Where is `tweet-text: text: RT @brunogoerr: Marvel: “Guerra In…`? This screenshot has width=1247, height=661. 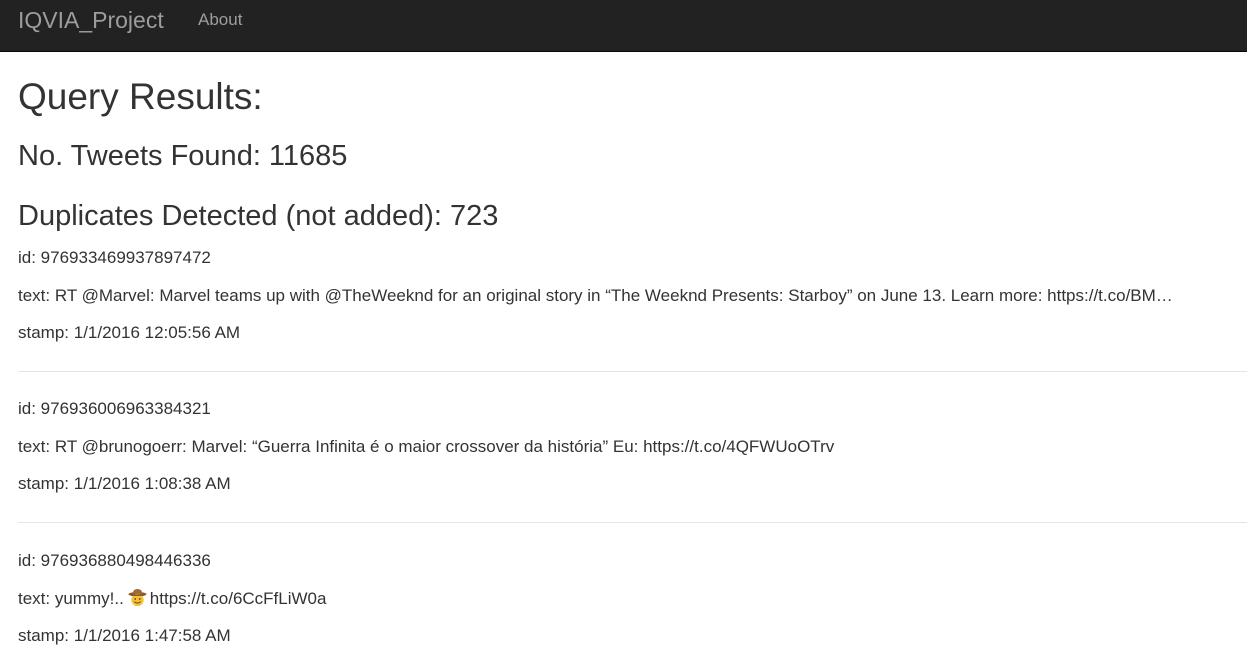 tweet-text: text: RT @brunogoerr: Marvel: “Guerra In… is located at coordinates (426, 446).